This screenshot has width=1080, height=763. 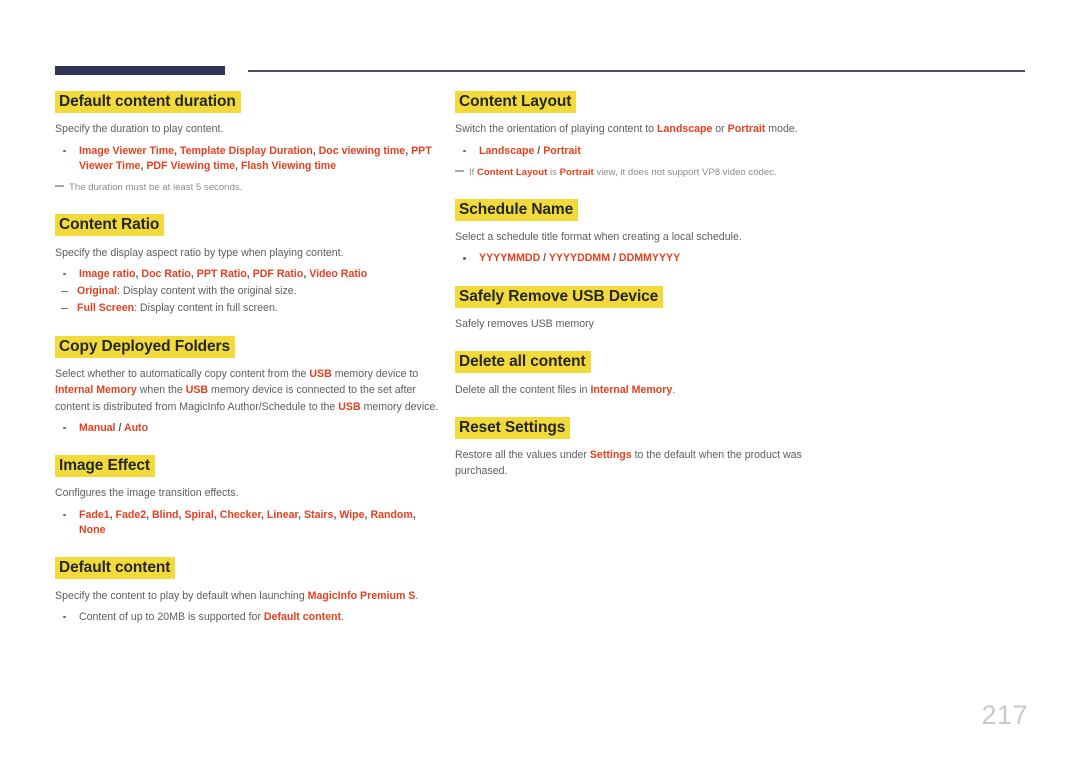 I want to click on list-item: Manual / Auto, so click(x=250, y=428).